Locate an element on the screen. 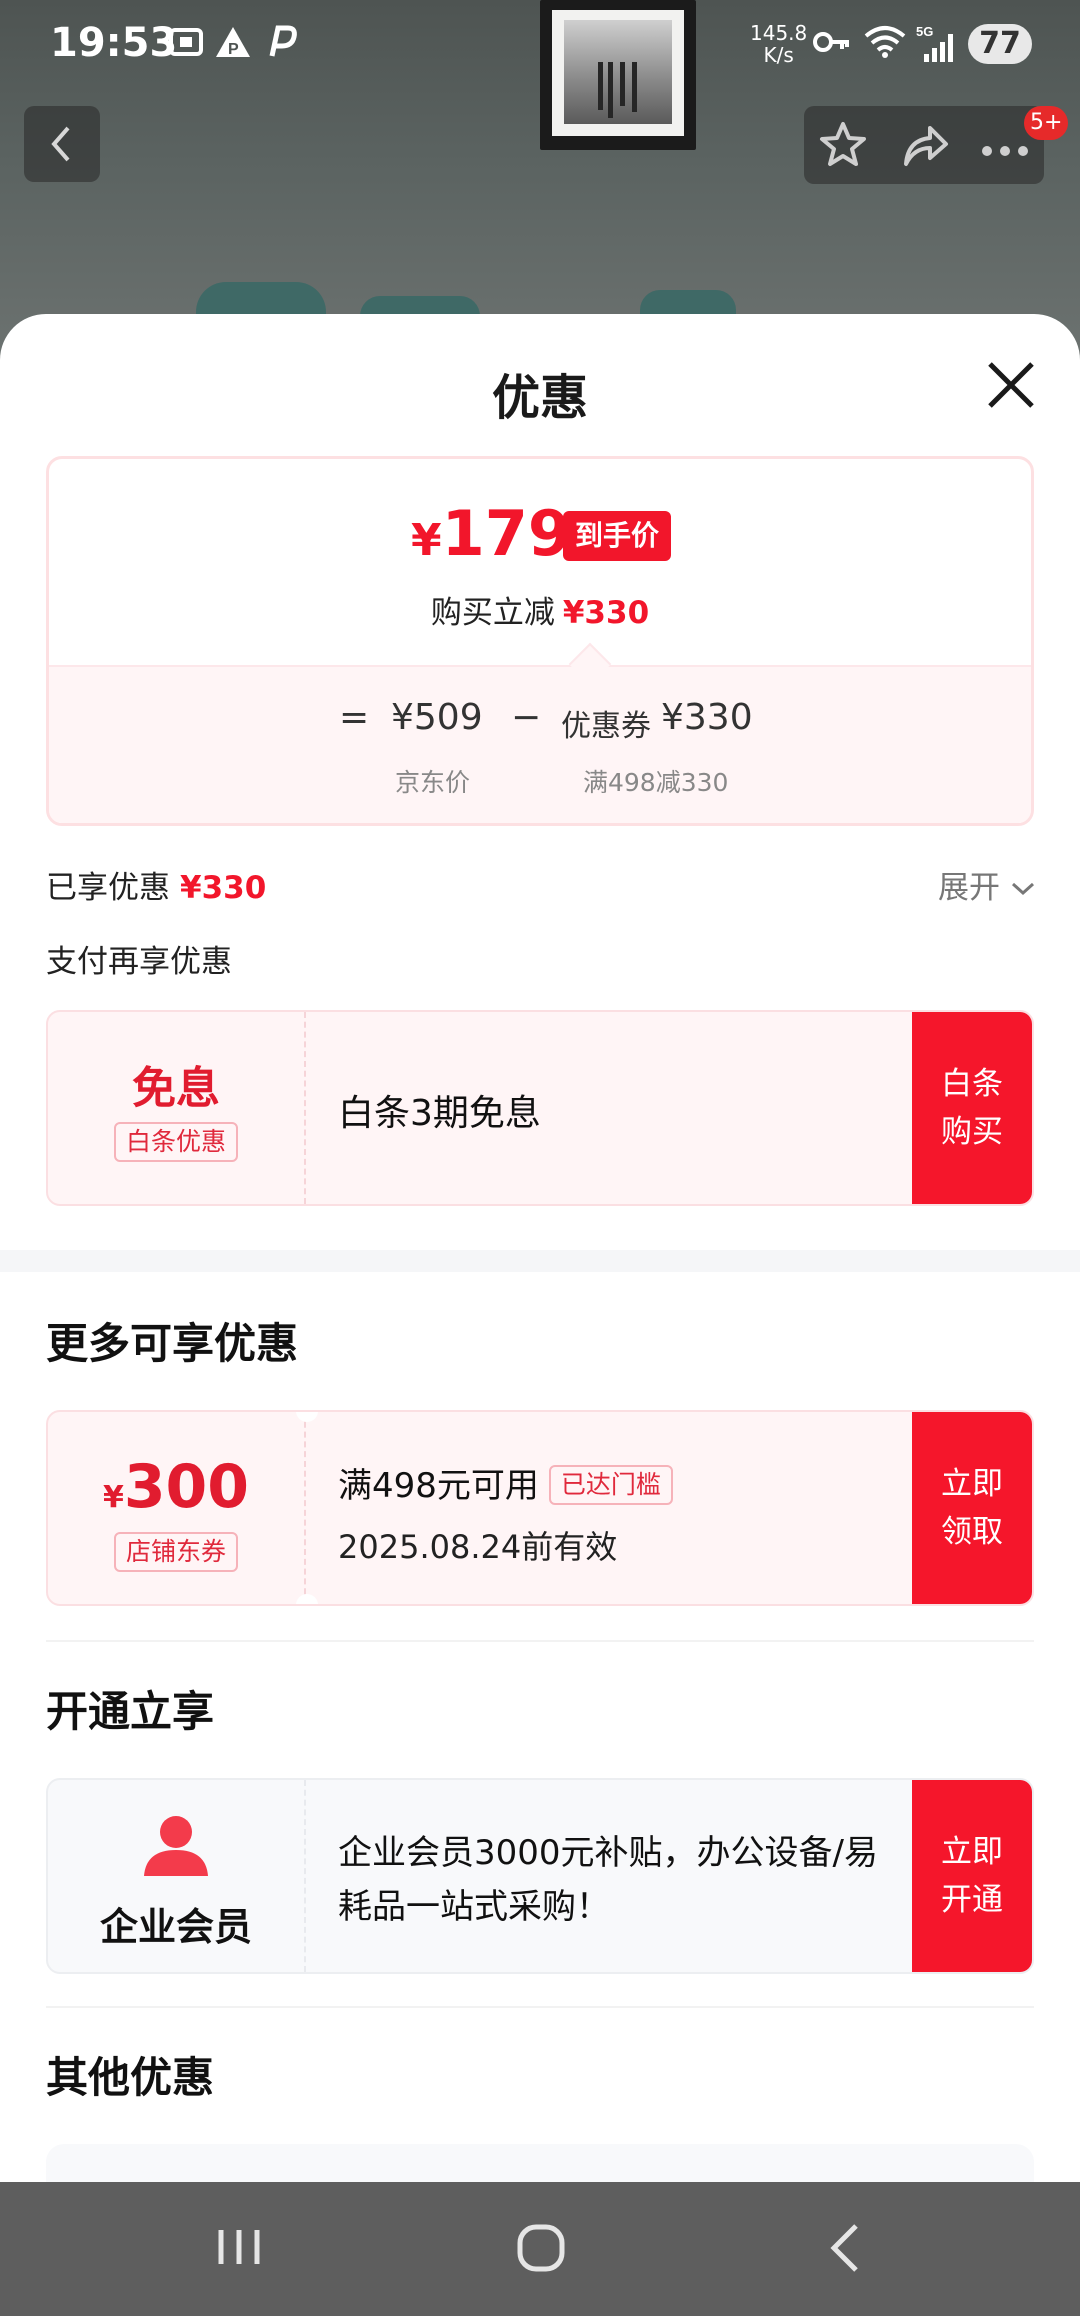 The height and width of the screenshot is (2316, 1080). claim-coupon-button: 立即 领取 is located at coordinates (972, 1508).